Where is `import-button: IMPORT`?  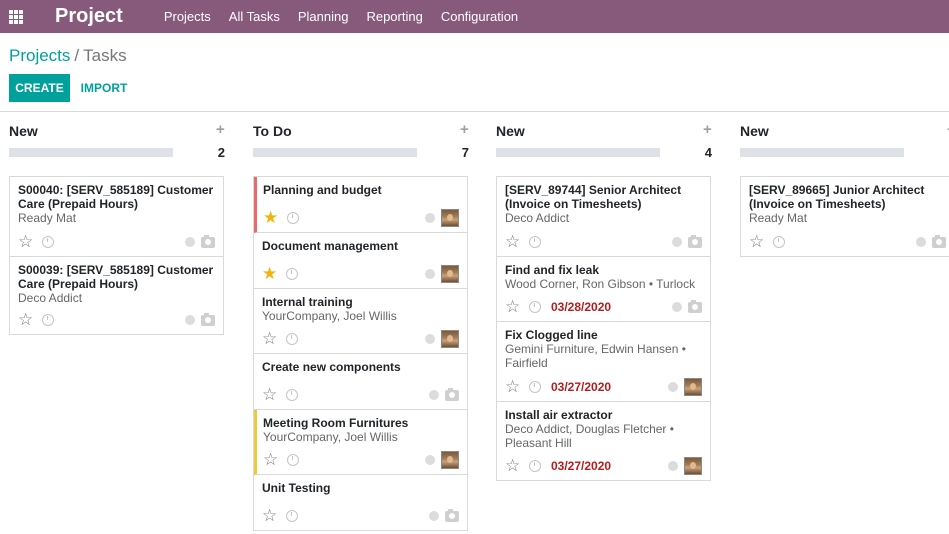
import-button: IMPORT is located at coordinates (104, 88).